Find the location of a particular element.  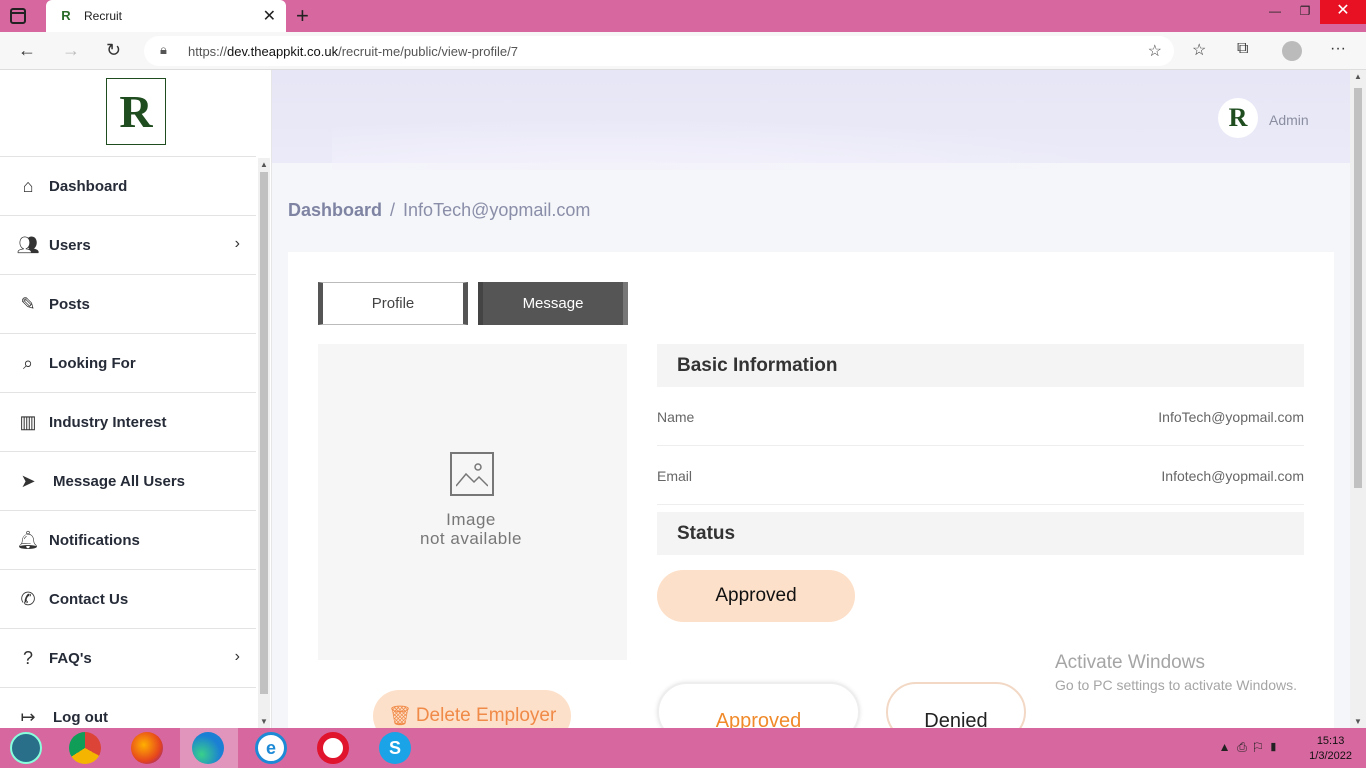

name-label: Name is located at coordinates (676, 417).